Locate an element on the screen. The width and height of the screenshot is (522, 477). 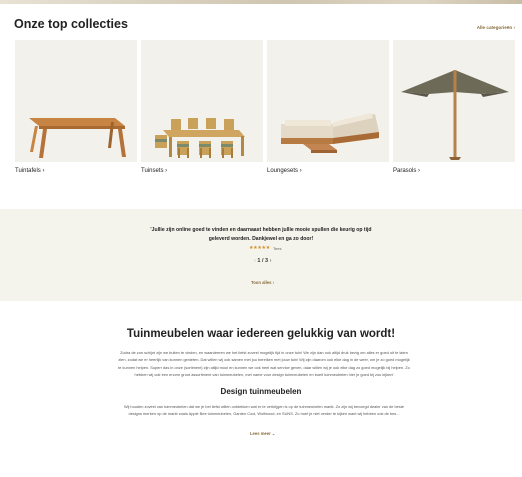
all-categories-link: Alle categorieën › is located at coordinates (496, 27).